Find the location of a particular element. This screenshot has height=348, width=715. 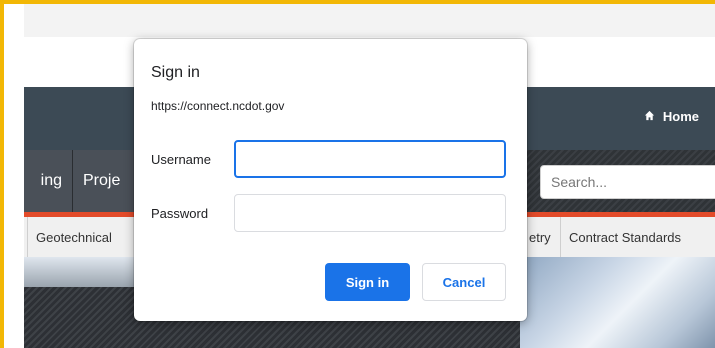

home-link: Home is located at coordinates (671, 116).